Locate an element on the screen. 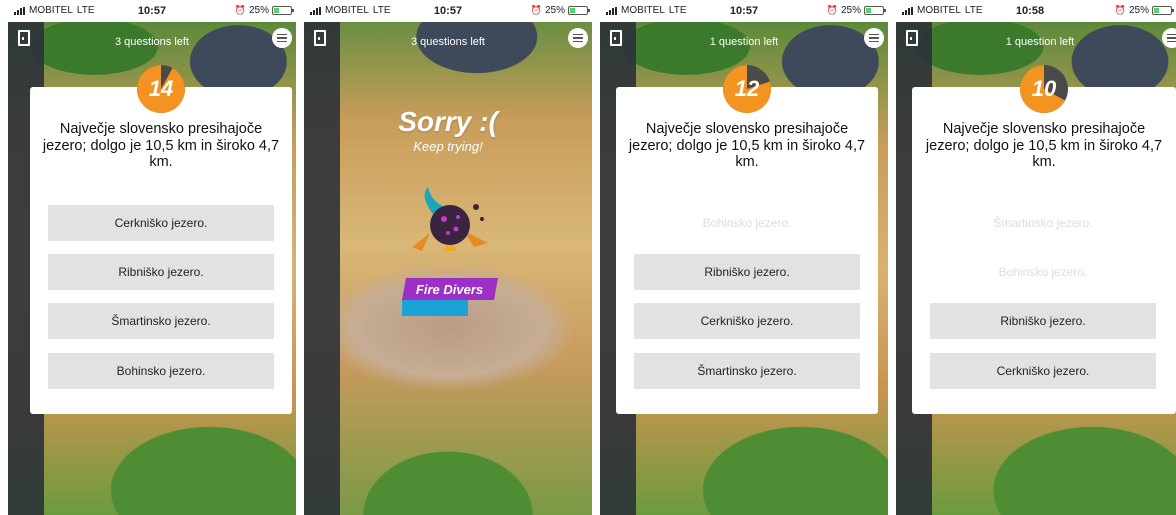 The height and width of the screenshot is (515, 1176). team-name: Fire Divers is located at coordinates (450, 289).